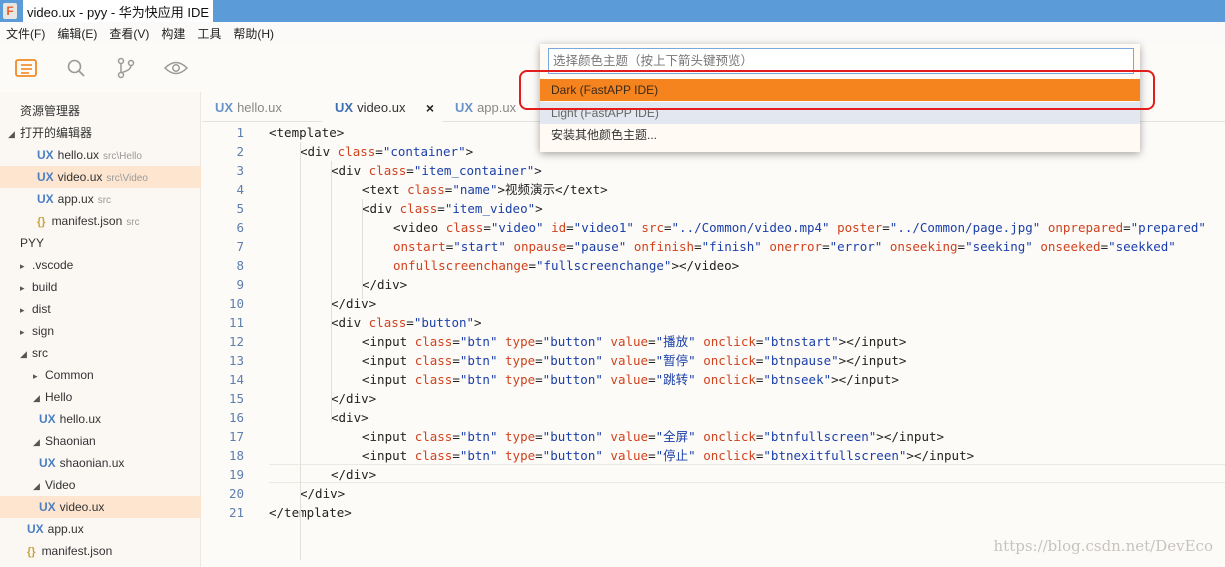 This screenshot has width=1225, height=567. Describe the element at coordinates (1103, 546) in the screenshot. I see `watermark: https://blog.csdn.net/DevEco` at that location.